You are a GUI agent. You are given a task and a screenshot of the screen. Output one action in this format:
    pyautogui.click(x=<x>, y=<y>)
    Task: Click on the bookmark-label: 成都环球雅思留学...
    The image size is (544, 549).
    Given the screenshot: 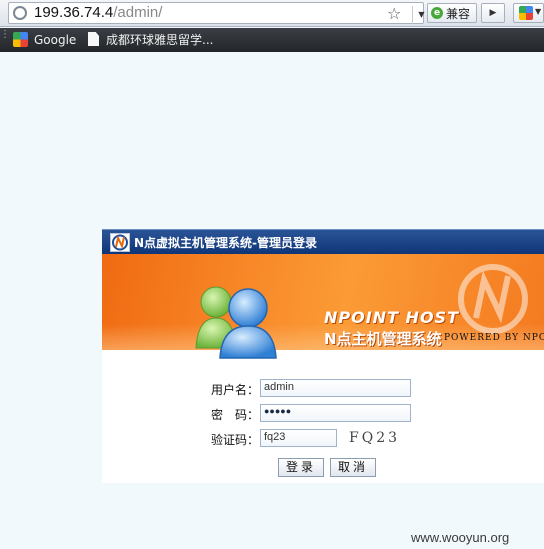 What is the action you would take?
    pyautogui.click(x=160, y=40)
    